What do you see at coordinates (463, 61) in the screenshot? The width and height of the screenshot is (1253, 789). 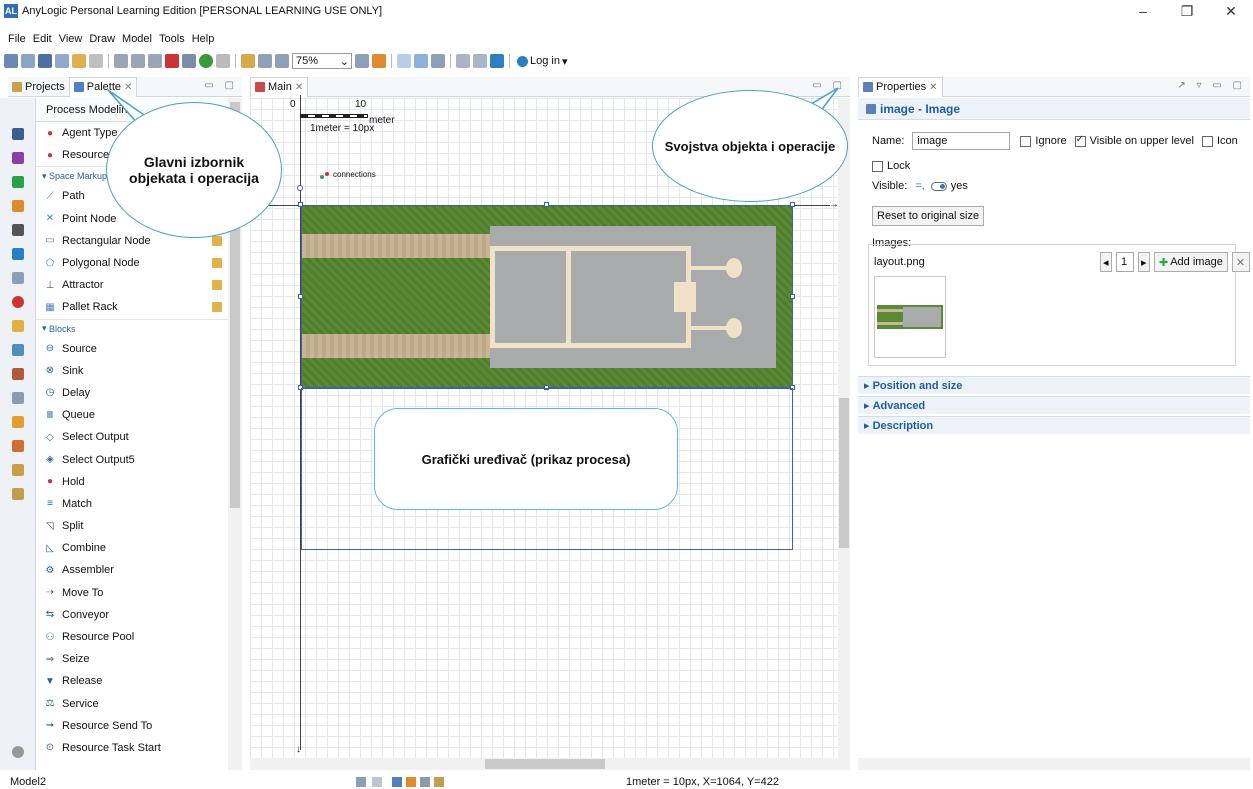 I see `connect-icon` at bounding box center [463, 61].